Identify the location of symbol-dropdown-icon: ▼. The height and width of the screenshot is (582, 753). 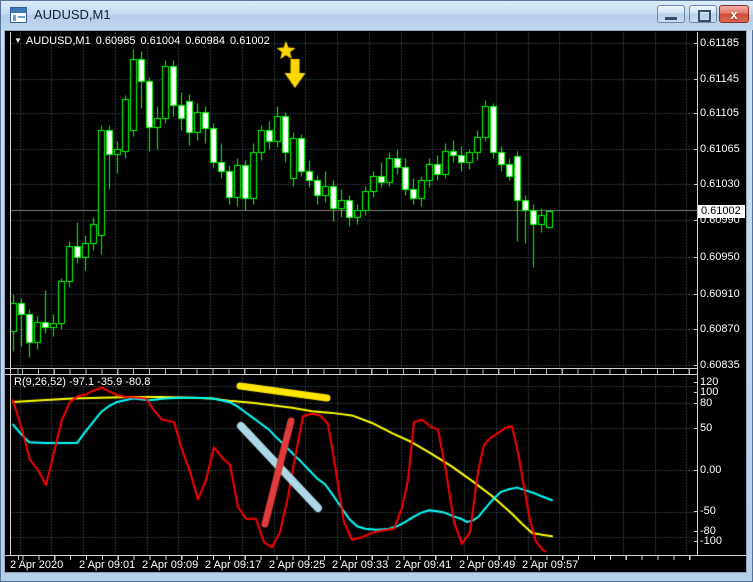
(18, 40).